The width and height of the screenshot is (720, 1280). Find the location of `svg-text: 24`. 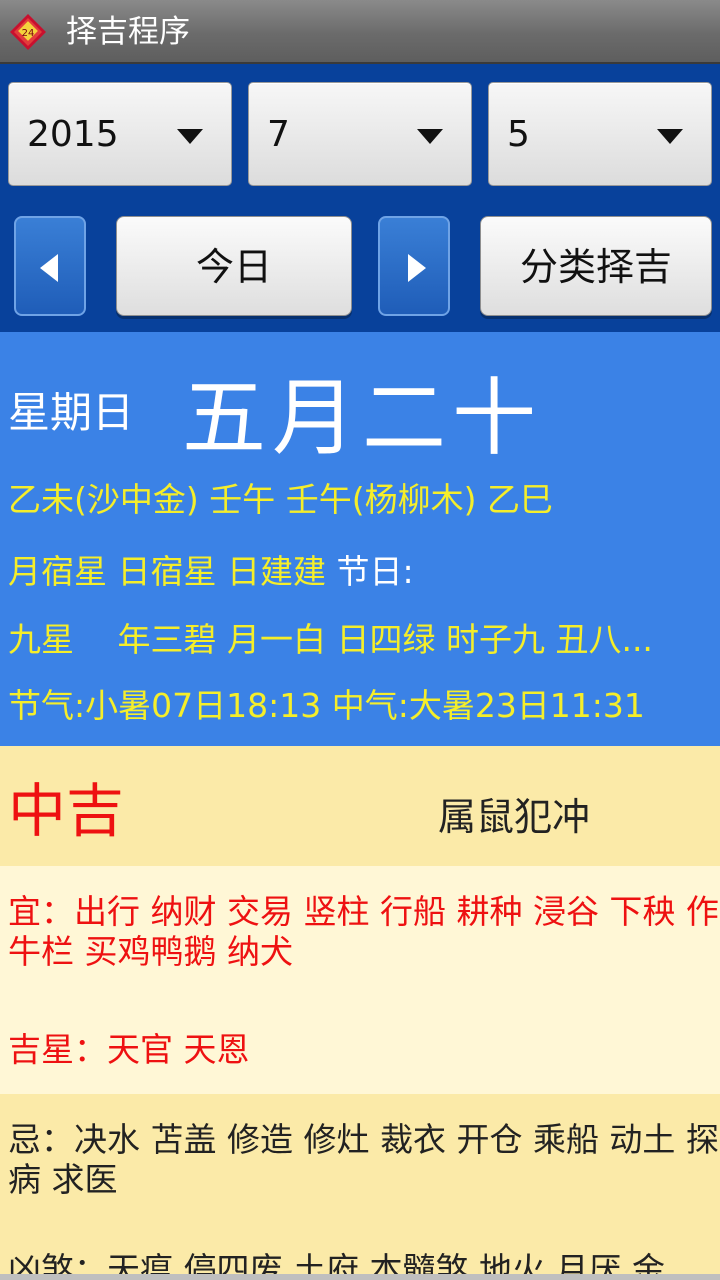

svg-text: 24 is located at coordinates (28, 33).